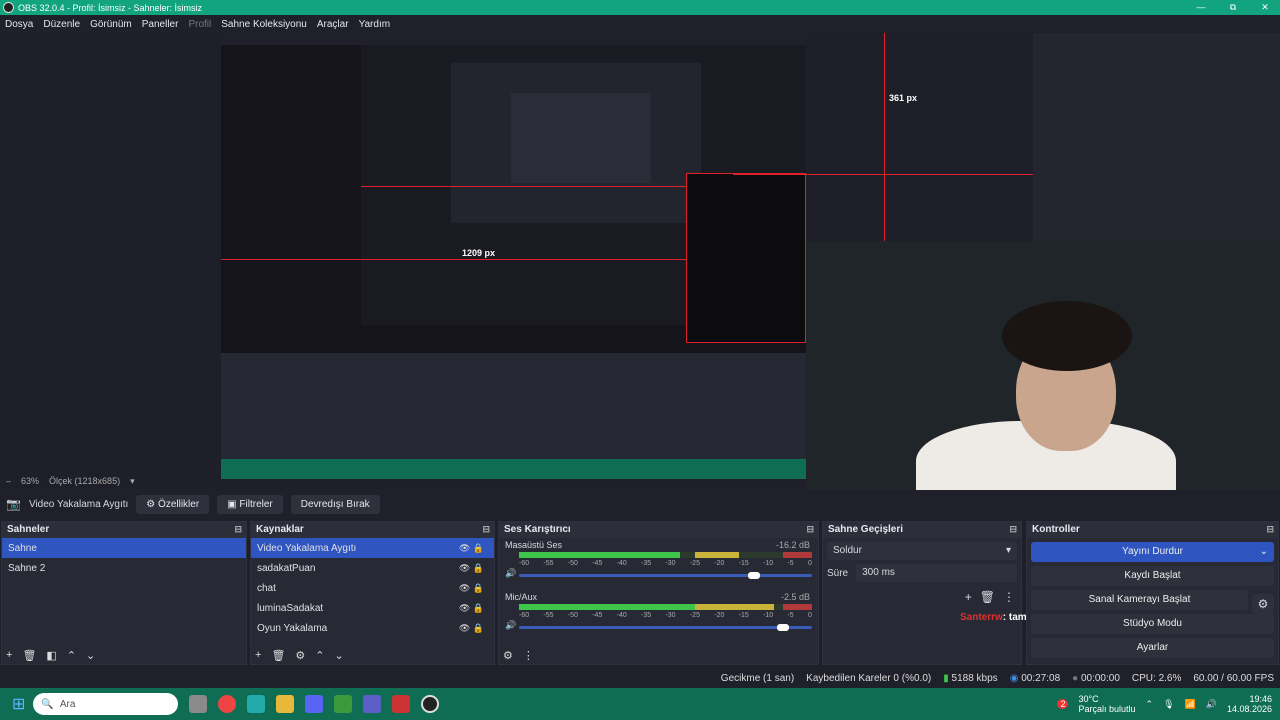 The height and width of the screenshot is (720, 1280). Describe the element at coordinates (1152, 552) in the screenshot. I see `stop-stream-button: Yayını Durdur ⌄` at that location.